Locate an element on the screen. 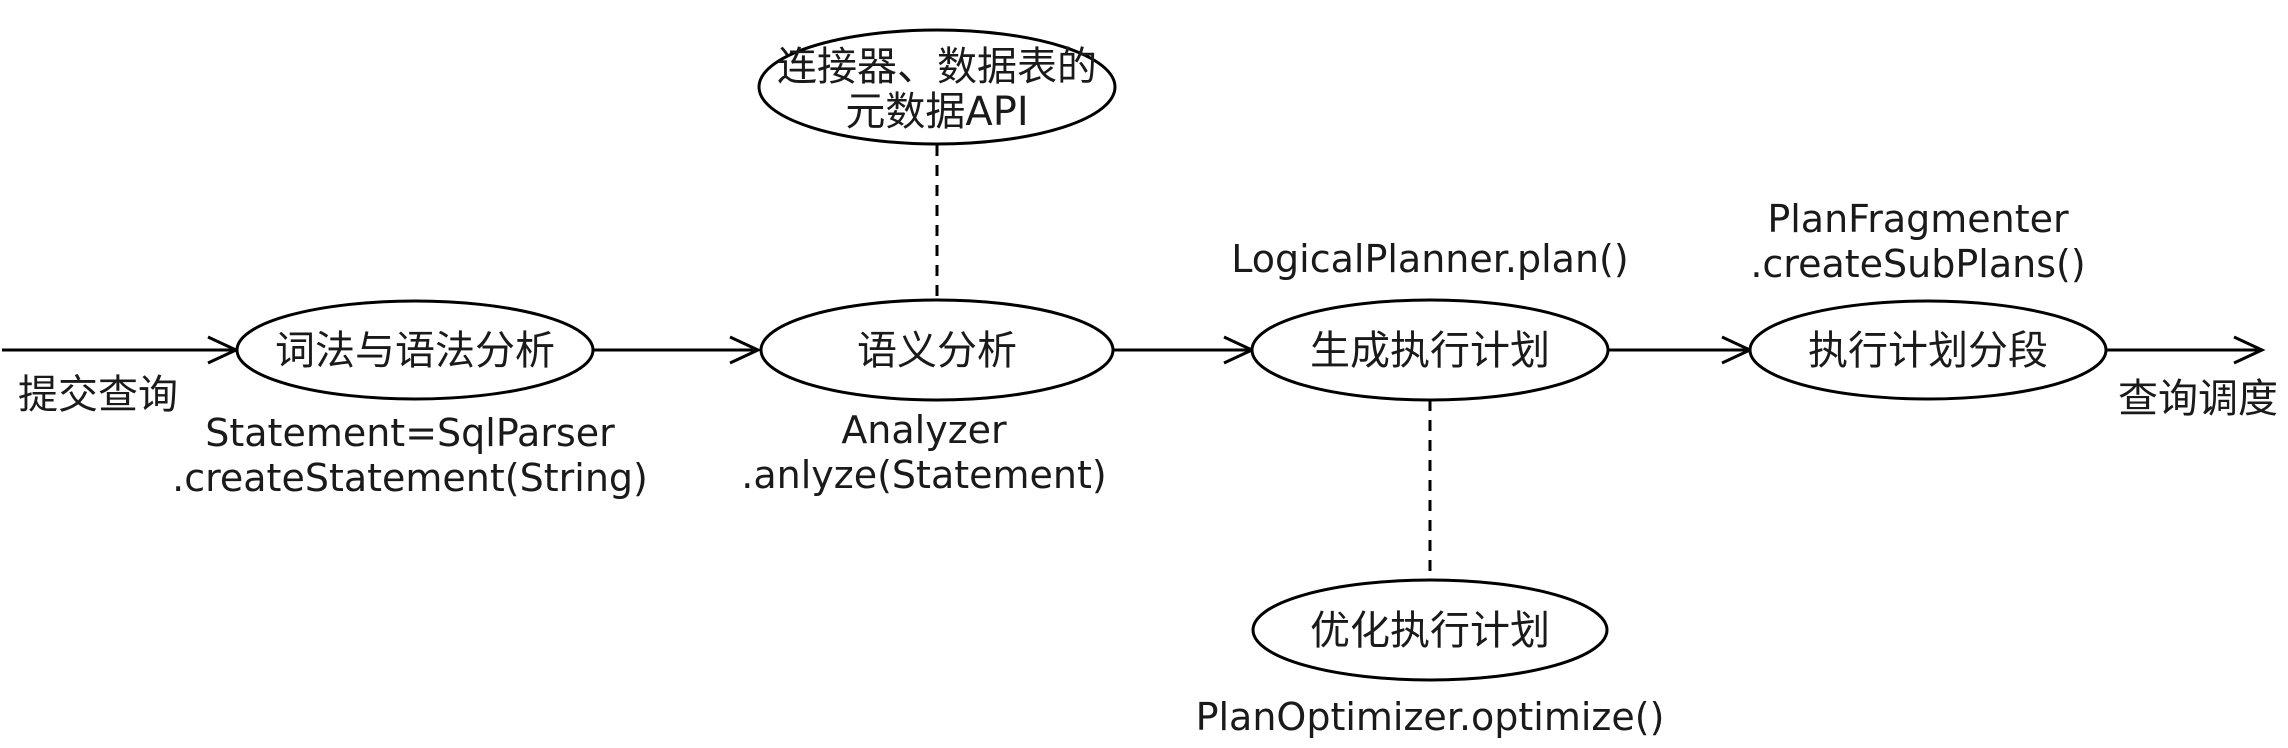  fragment-api-line2: .createSubPlans() is located at coordinates (1917, 264).